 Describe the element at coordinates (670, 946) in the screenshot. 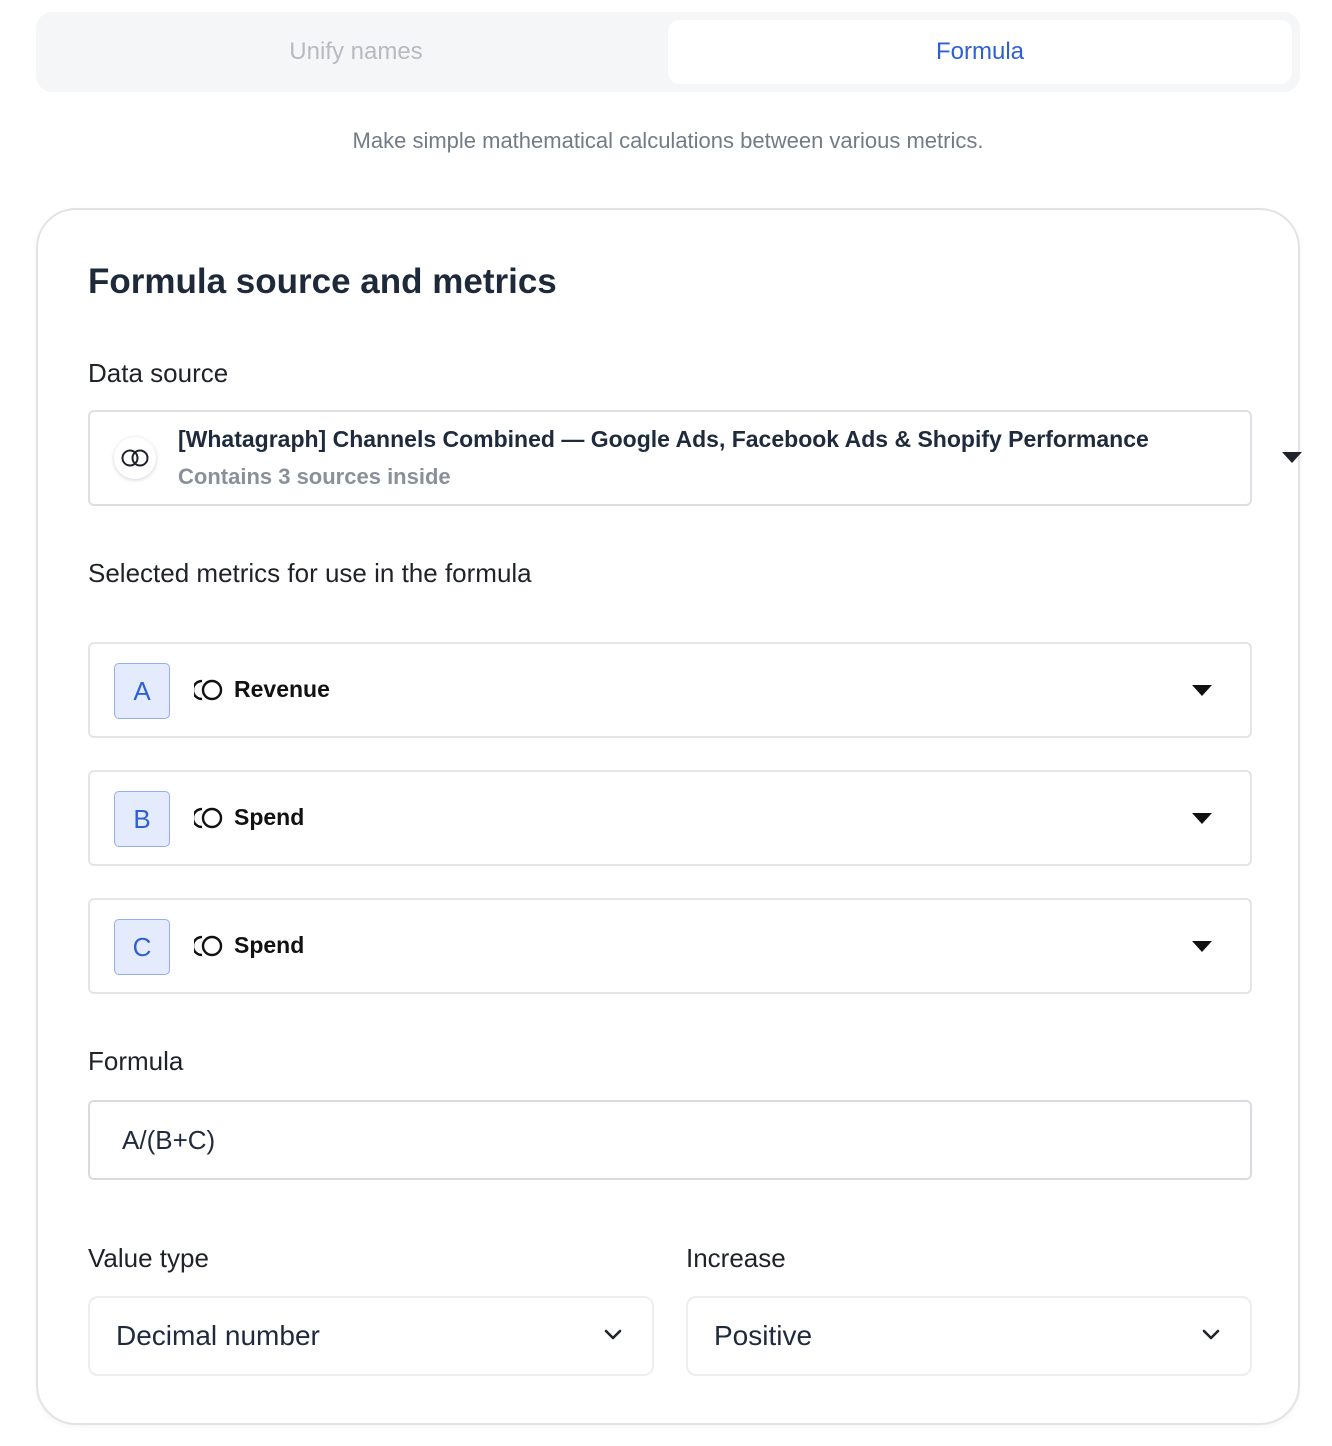

I see `metric-row-c: C Spend` at that location.